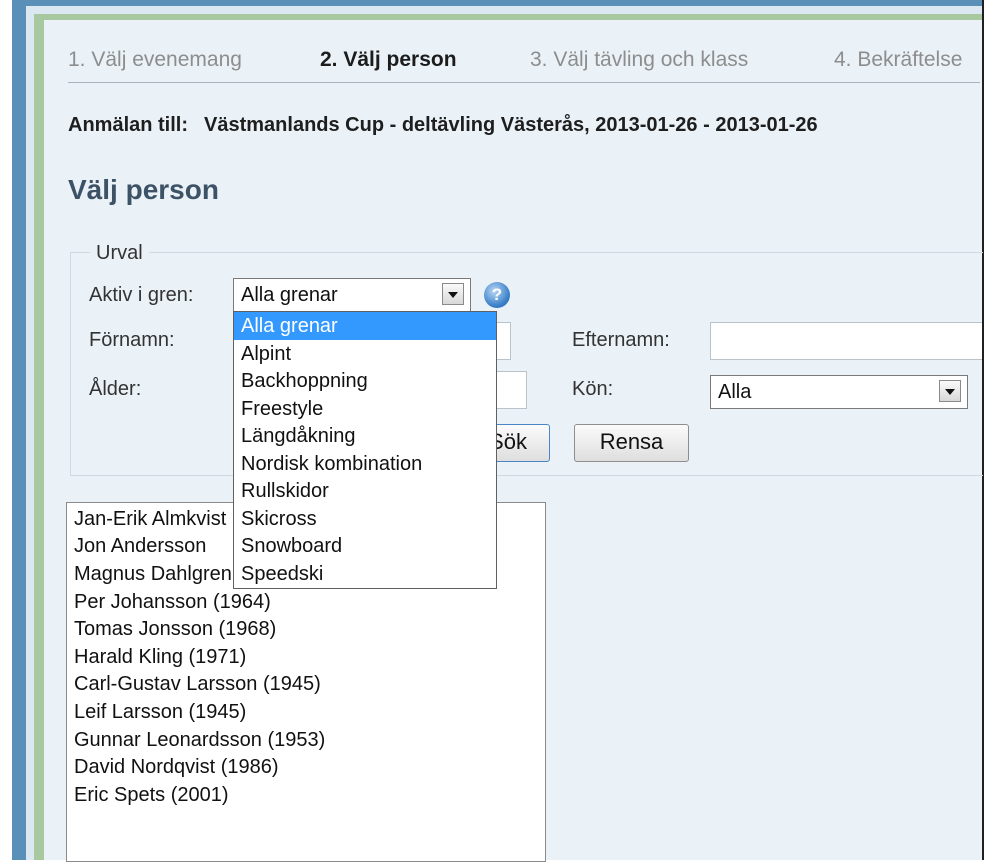 The width and height of the screenshot is (1000, 862). What do you see at coordinates (150, 519) in the screenshot?
I see `list-item: Jan-Erik Almkvist` at bounding box center [150, 519].